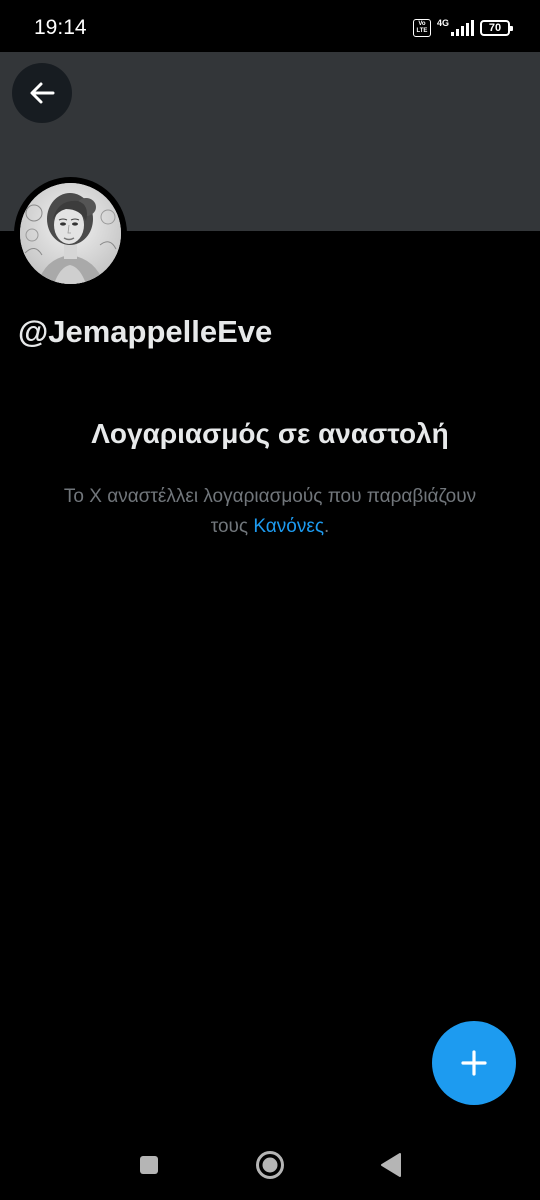 Image resolution: width=540 pixels, height=1200 pixels. I want to click on suspended-title: Λογαριασμός σε αναστολή, so click(270, 433).